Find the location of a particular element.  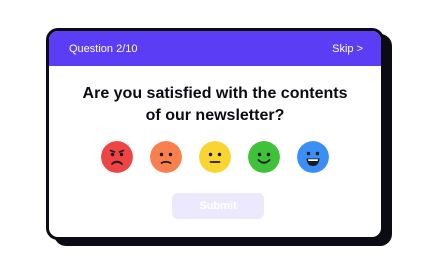

very-unsatisfied-face-icon is located at coordinates (117, 157).